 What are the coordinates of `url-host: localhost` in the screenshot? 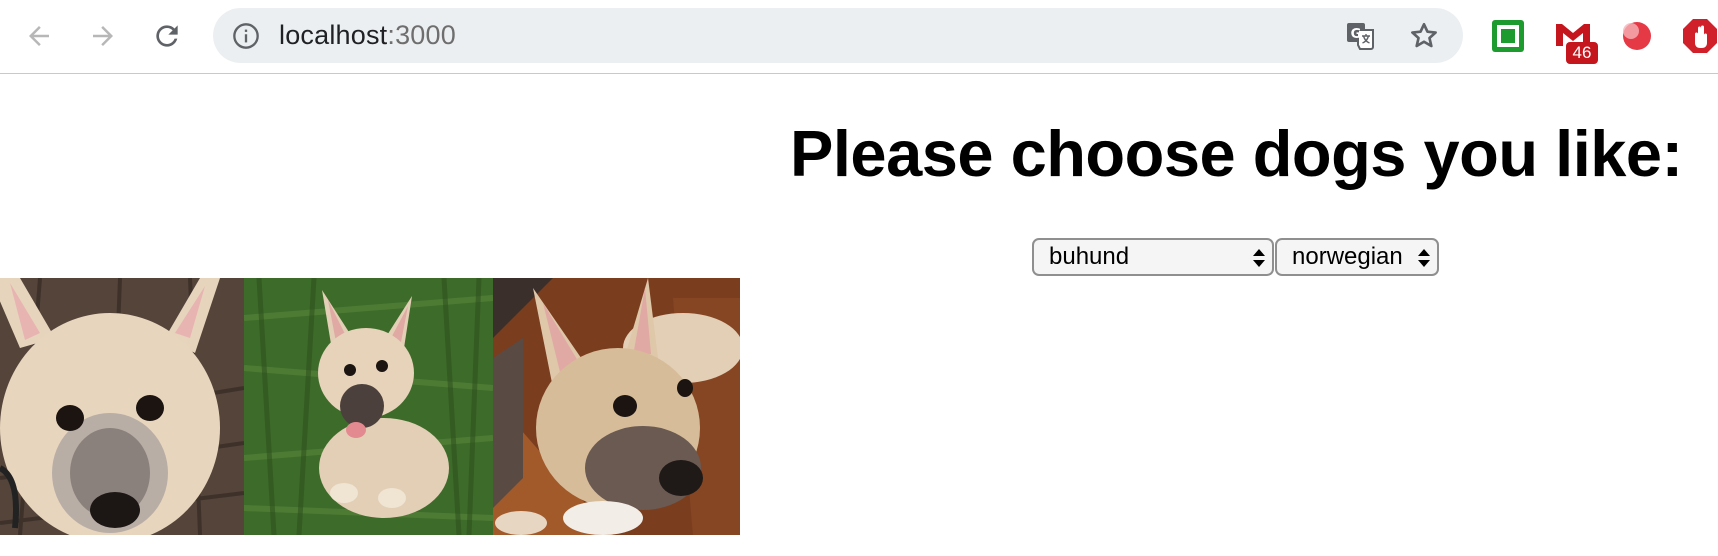 It's located at (333, 35).